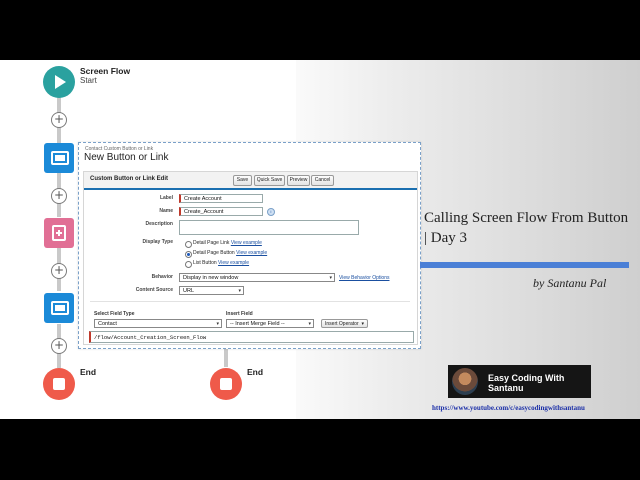 The width and height of the screenshot is (640, 480). Describe the element at coordinates (526, 383) in the screenshot. I see `channel-name: Easy Coding With Santanu` at that location.